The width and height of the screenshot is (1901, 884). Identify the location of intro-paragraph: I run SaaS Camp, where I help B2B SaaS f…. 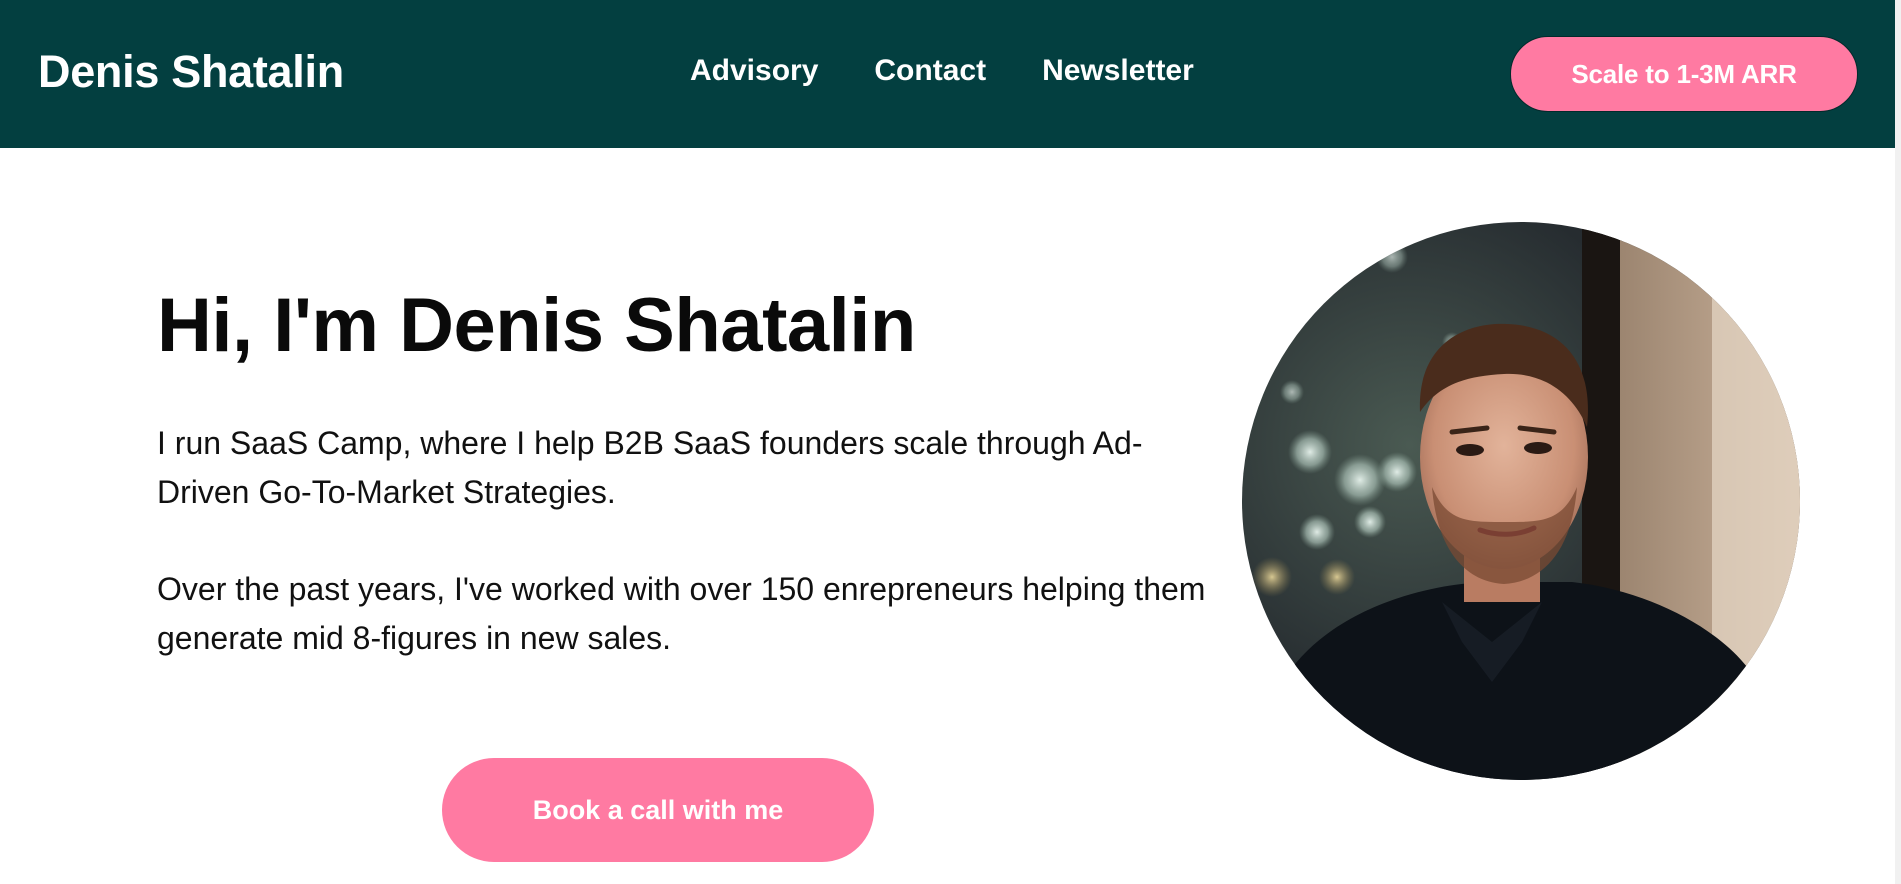
(650, 467).